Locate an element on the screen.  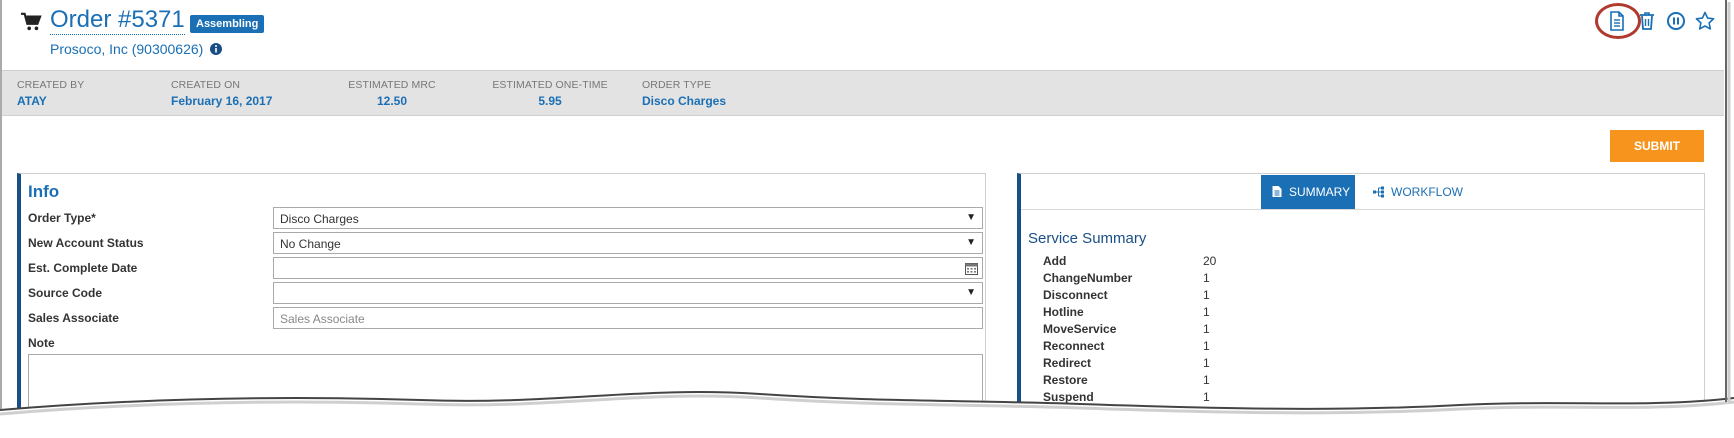
trash-icon is located at coordinates (1647, 21).